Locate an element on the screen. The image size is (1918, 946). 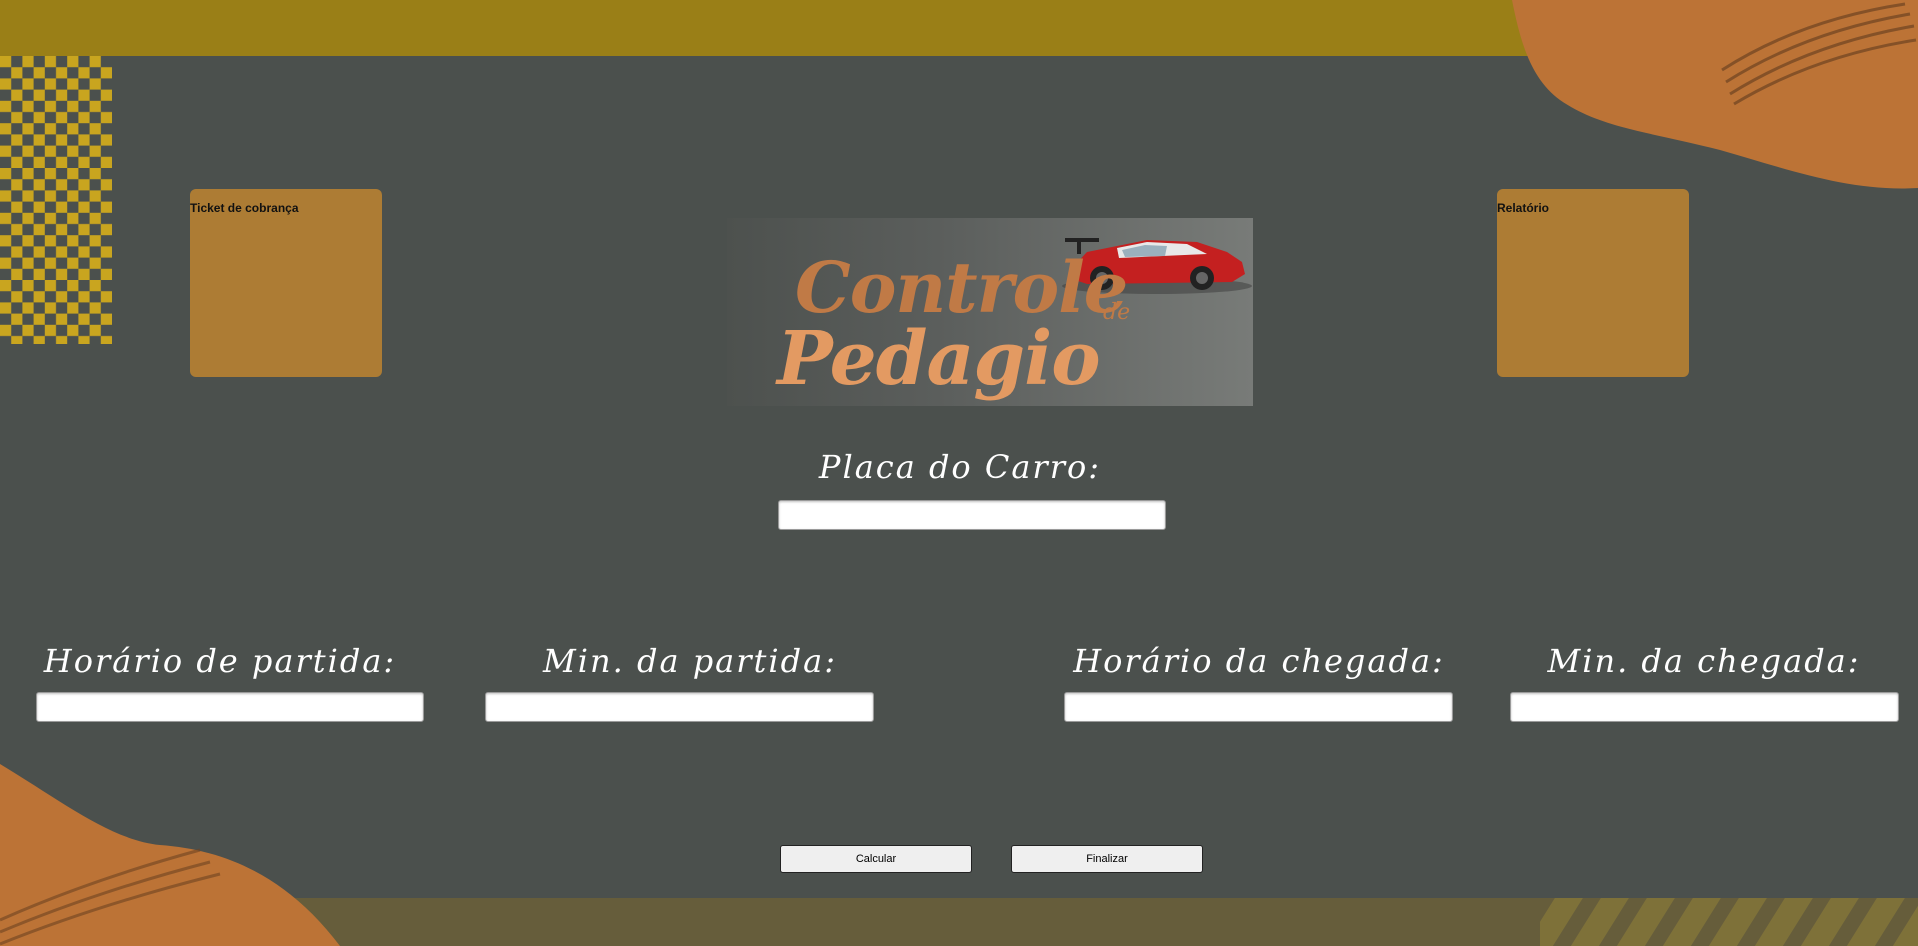
ticket-de-cobranca-panel: Ticket de cobrança is located at coordinates (286, 283).